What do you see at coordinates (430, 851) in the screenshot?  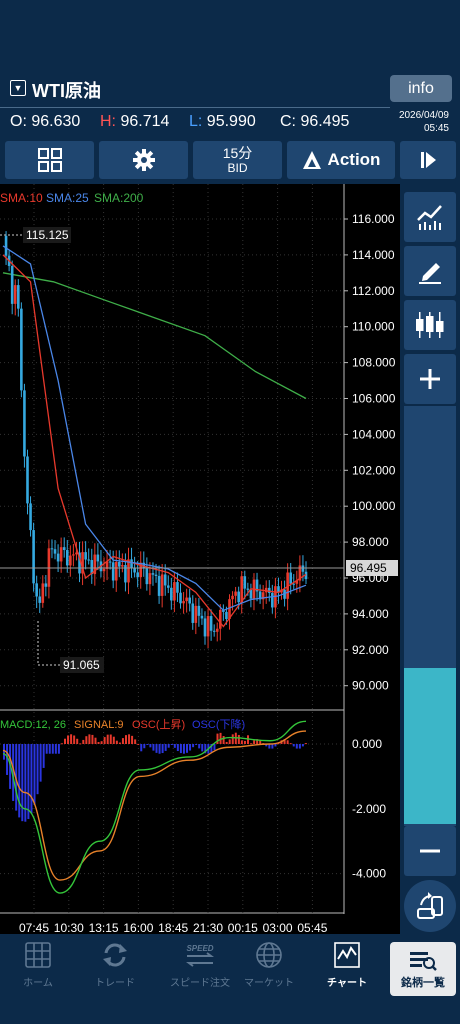 I see `zoom-out-button` at bounding box center [430, 851].